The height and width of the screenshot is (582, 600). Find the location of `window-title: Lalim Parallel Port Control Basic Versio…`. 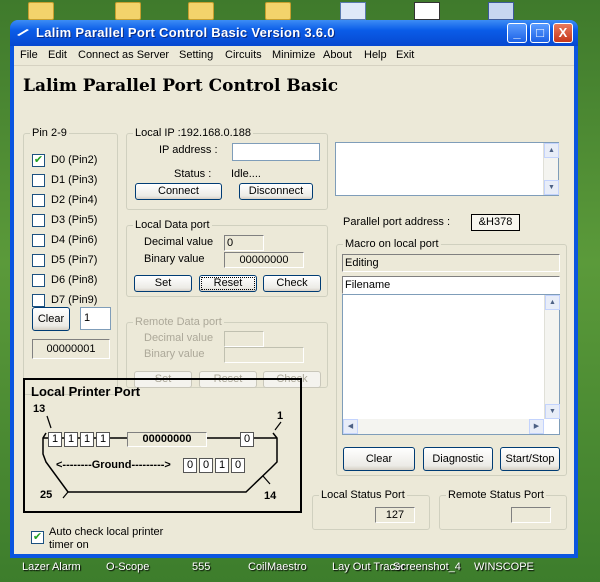

window-title: Lalim Parallel Port Control Basic Versio… is located at coordinates (185, 32).